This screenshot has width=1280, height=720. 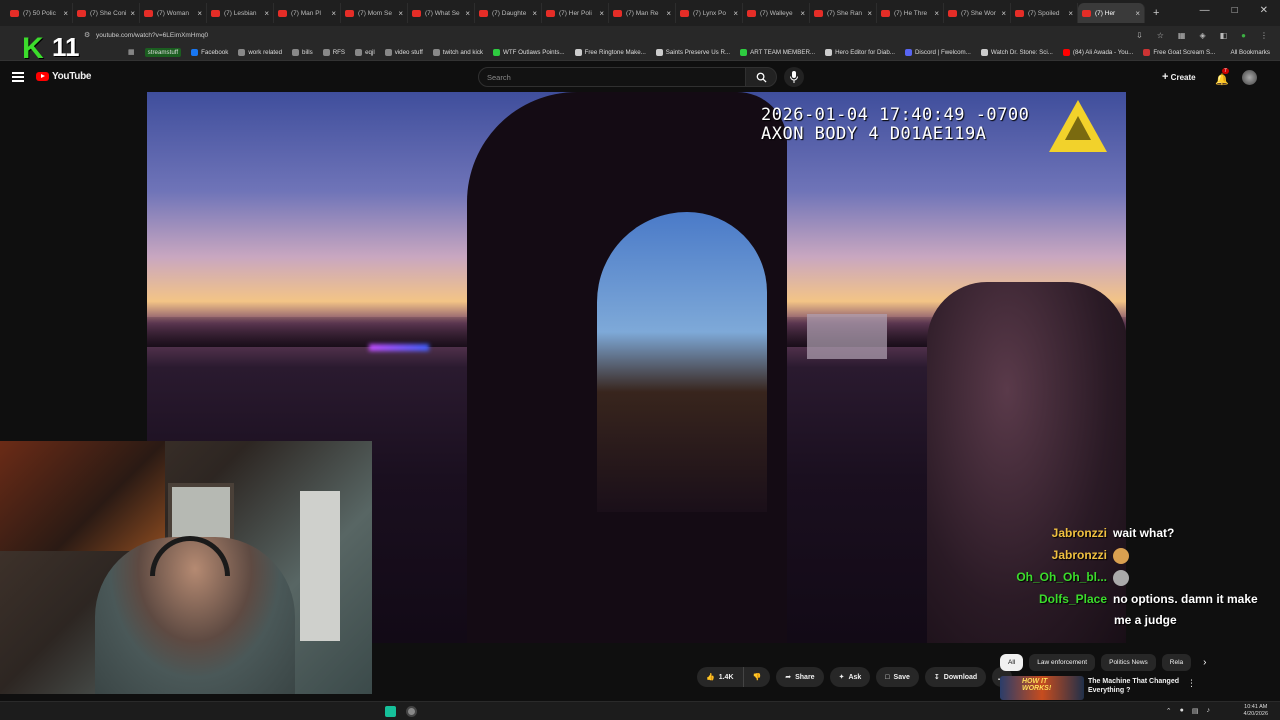 What do you see at coordinates (1182, 711) in the screenshot?
I see `microphone-tray-icon: ●` at bounding box center [1182, 711].